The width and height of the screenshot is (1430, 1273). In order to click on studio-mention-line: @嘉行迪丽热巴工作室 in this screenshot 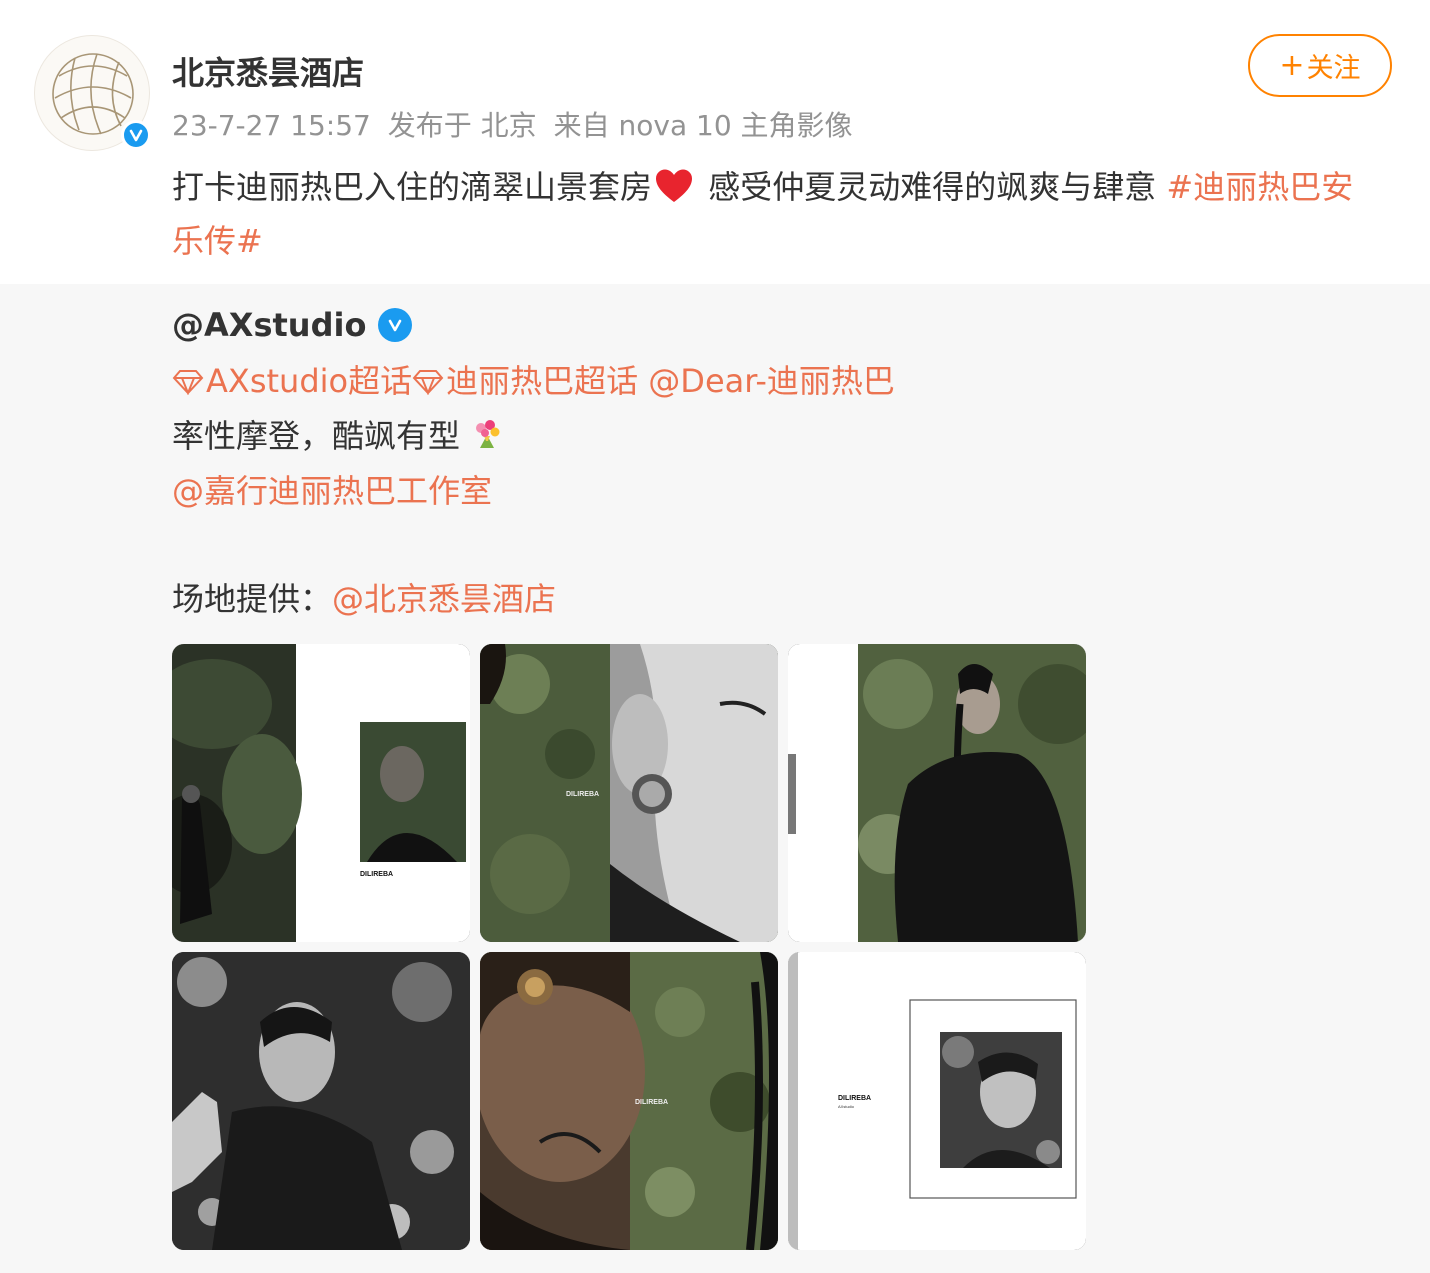, I will do `click(332, 489)`.